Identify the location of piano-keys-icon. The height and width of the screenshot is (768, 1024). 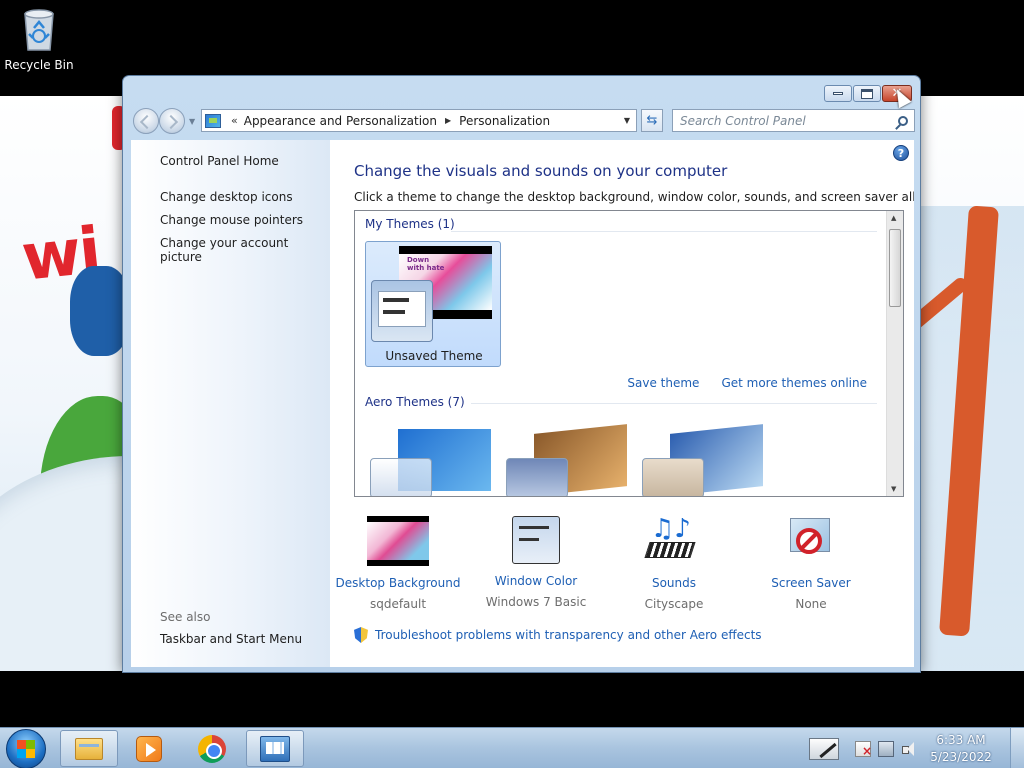
(670, 550).